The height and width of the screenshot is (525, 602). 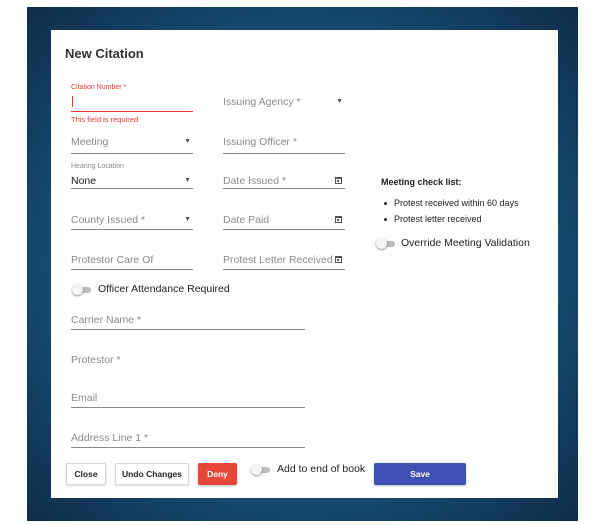 What do you see at coordinates (132, 176) in the screenshot?
I see `hearing-location-select: Hearing Location None ▼` at bounding box center [132, 176].